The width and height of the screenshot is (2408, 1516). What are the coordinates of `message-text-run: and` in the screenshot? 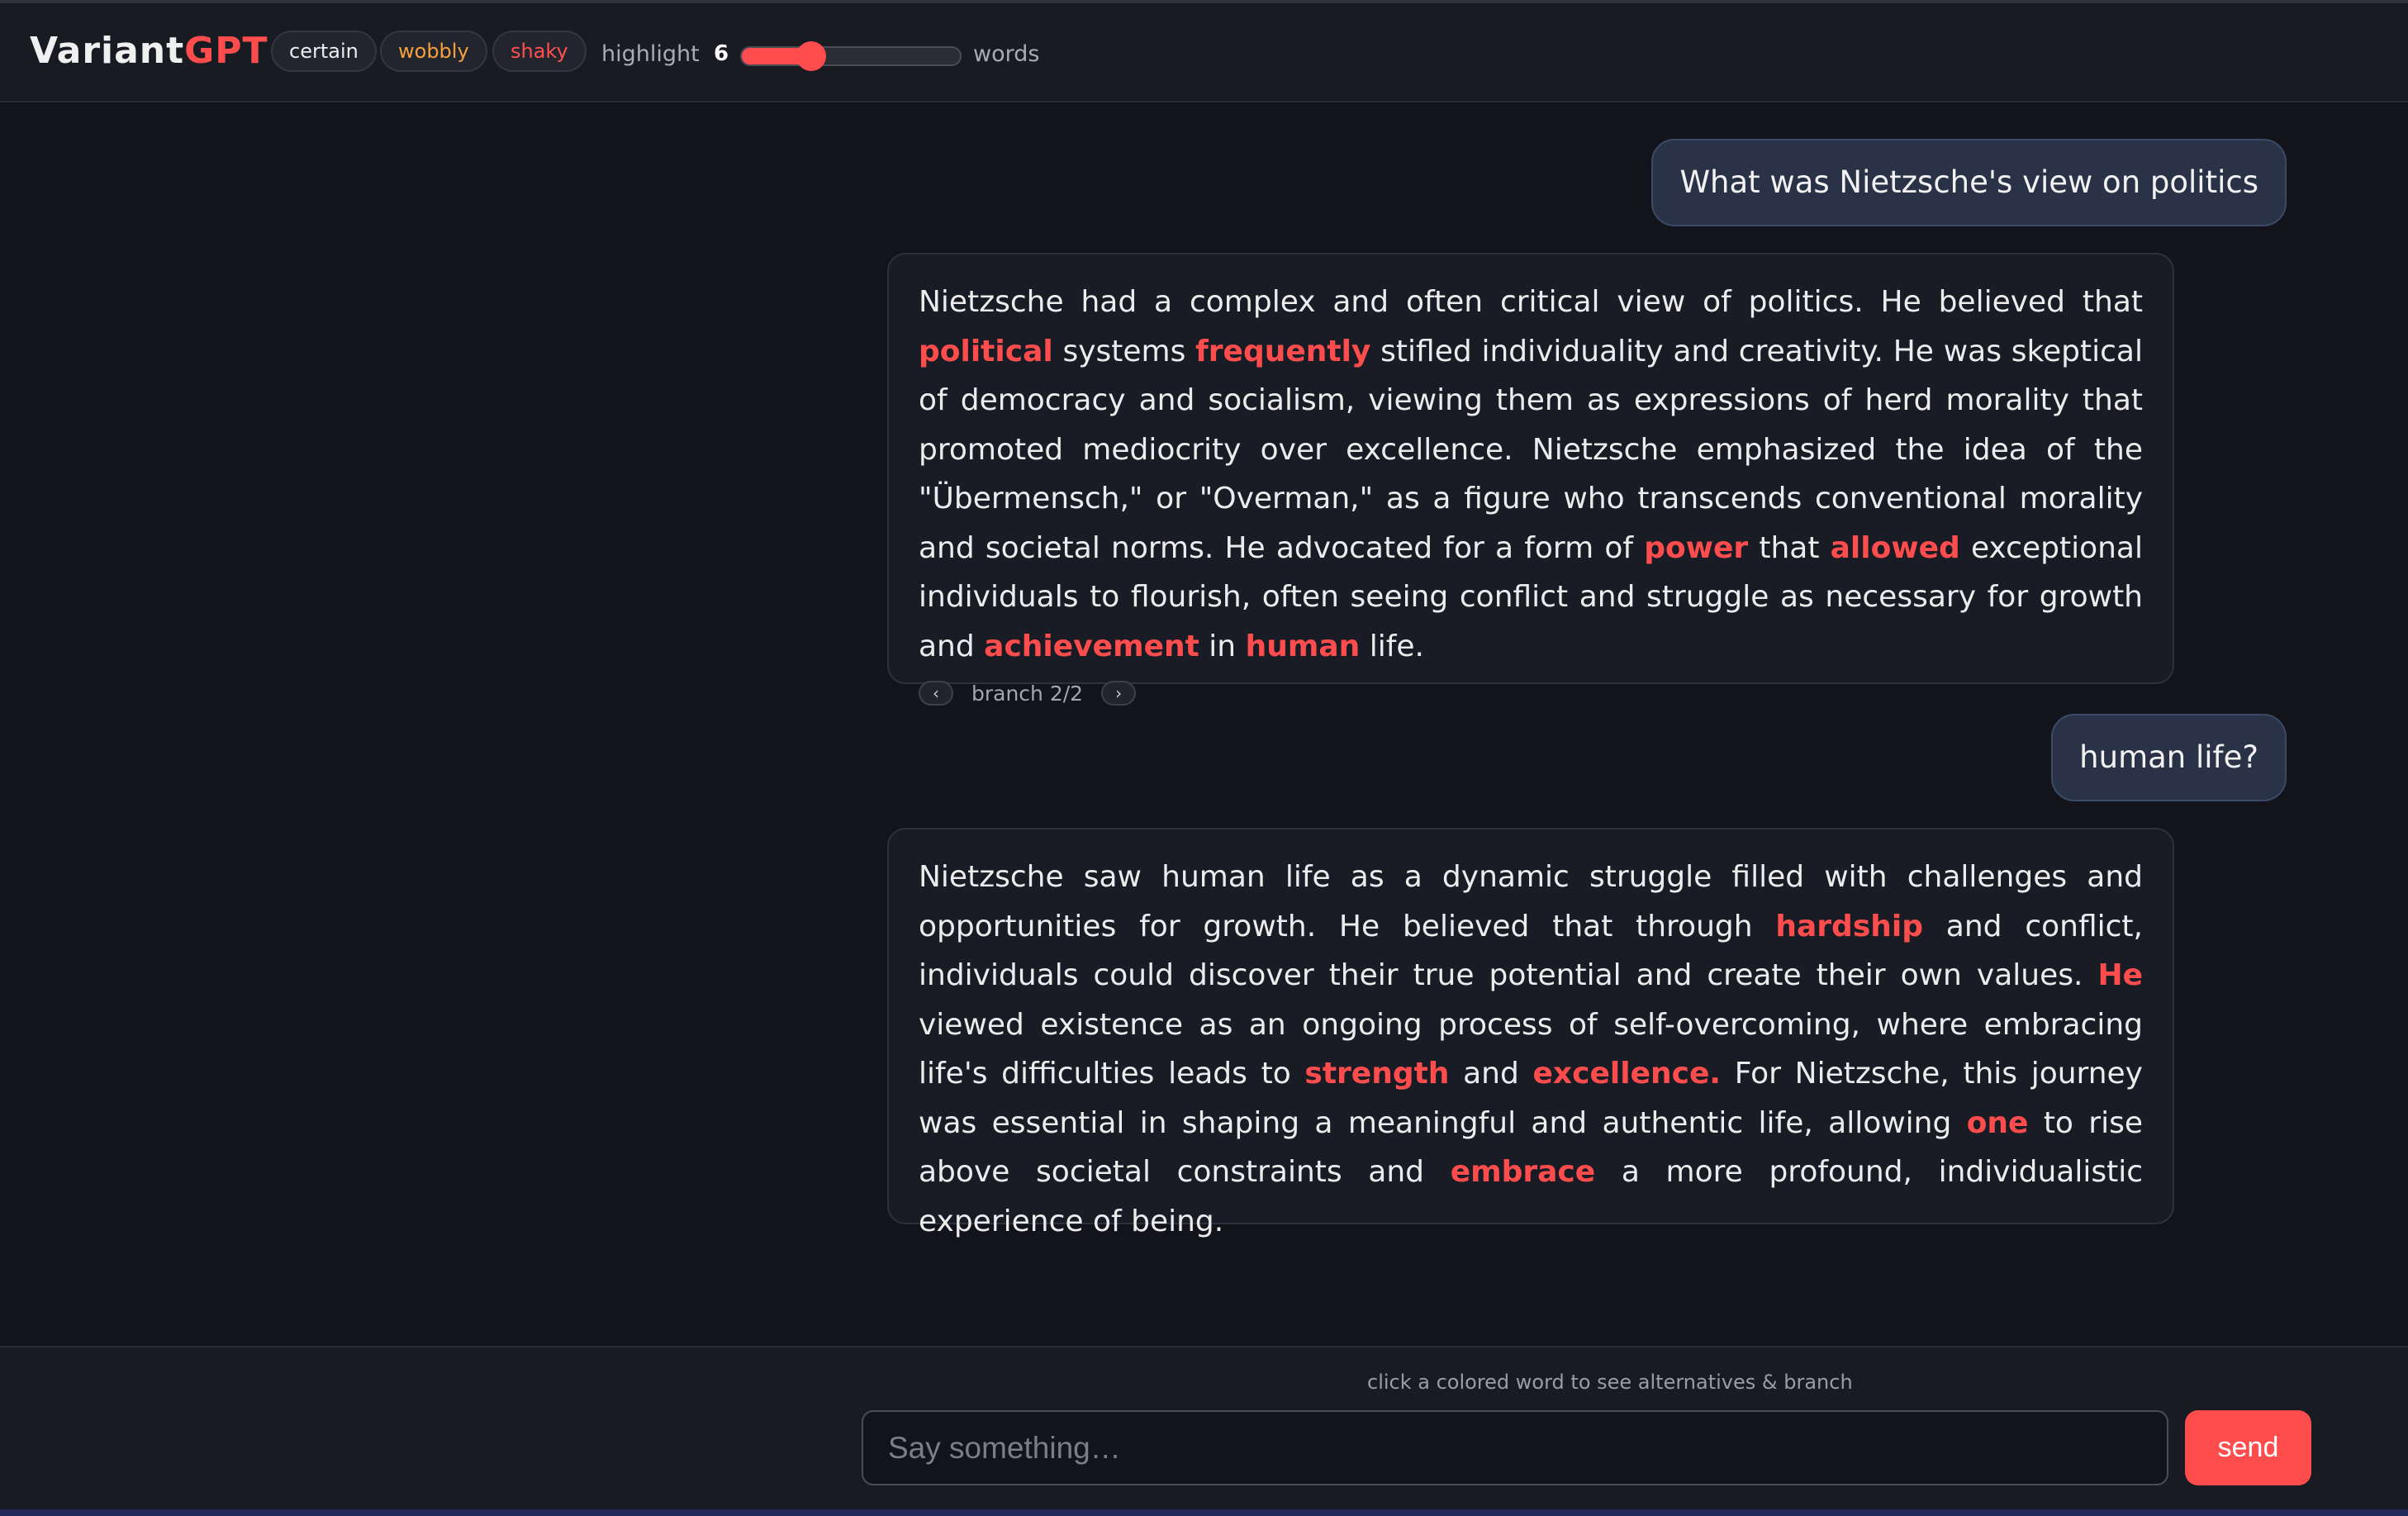 It's located at (1491, 1074).